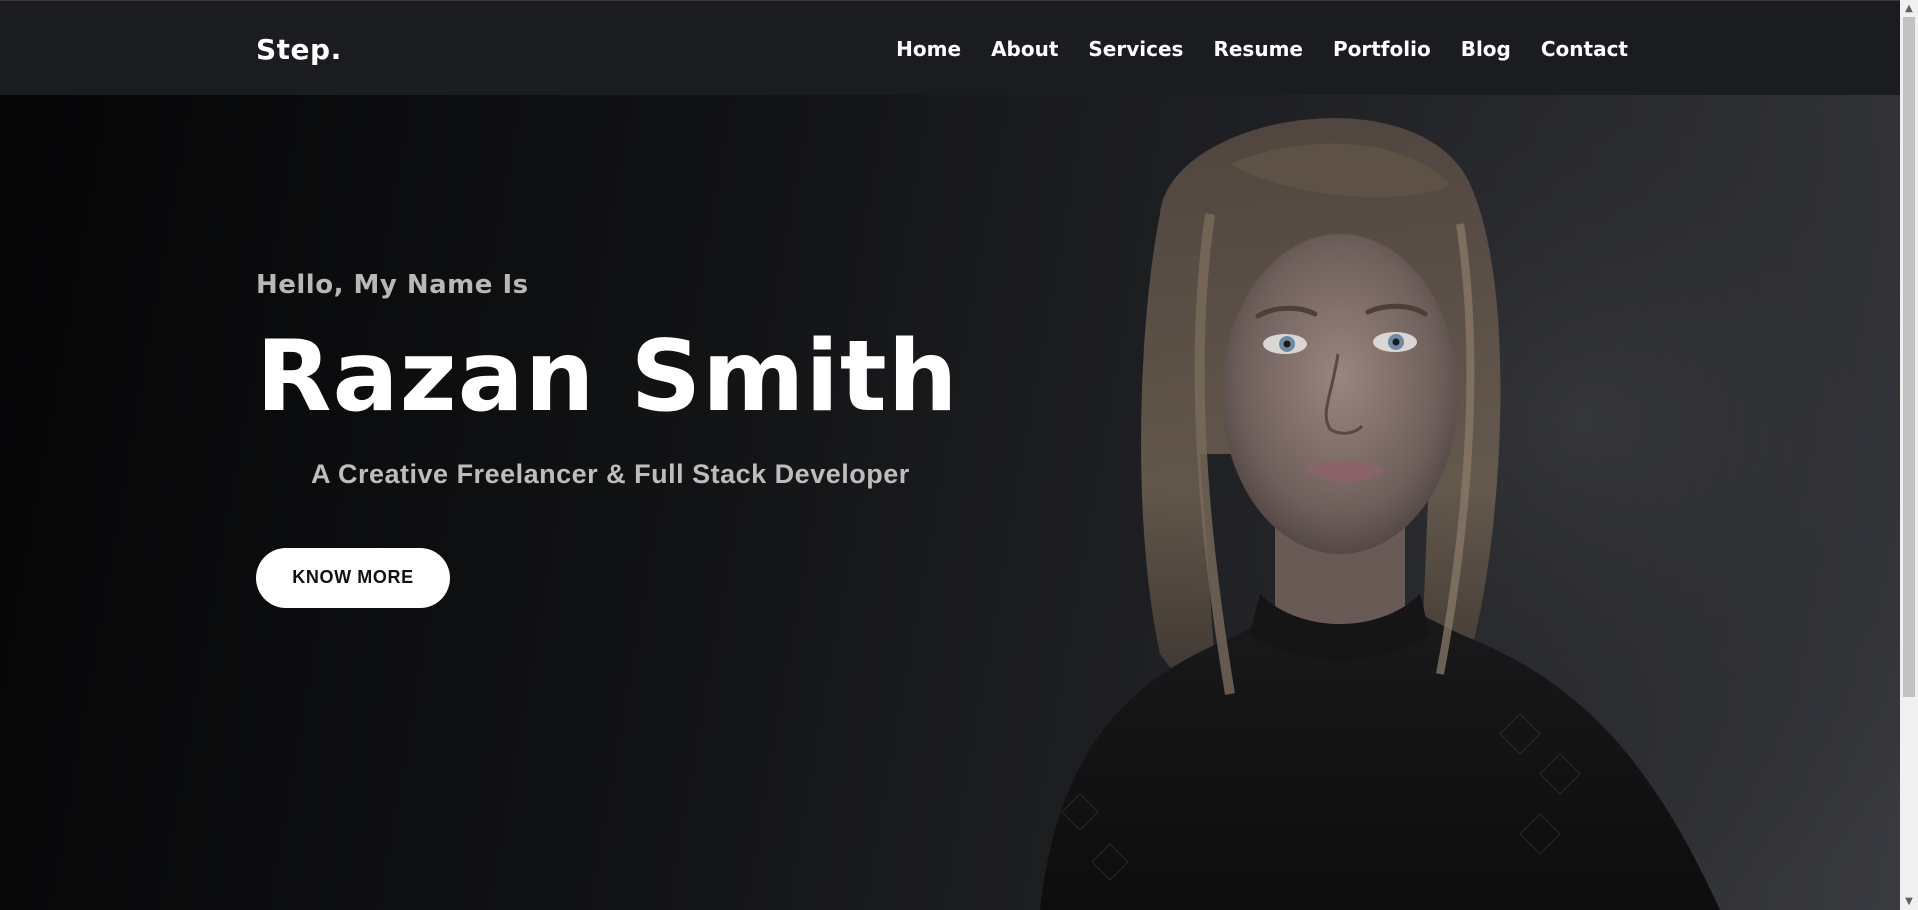 This screenshot has width=1918, height=910. I want to click on hero-name: Razan Smith, so click(607, 377).